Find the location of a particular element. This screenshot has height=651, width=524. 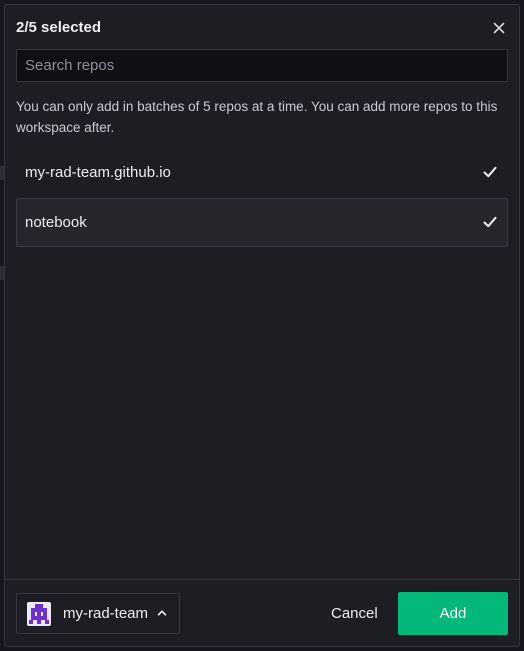

repo-item-my-rad-team-github-io: my-rad-team.github.io is located at coordinates (262, 172).